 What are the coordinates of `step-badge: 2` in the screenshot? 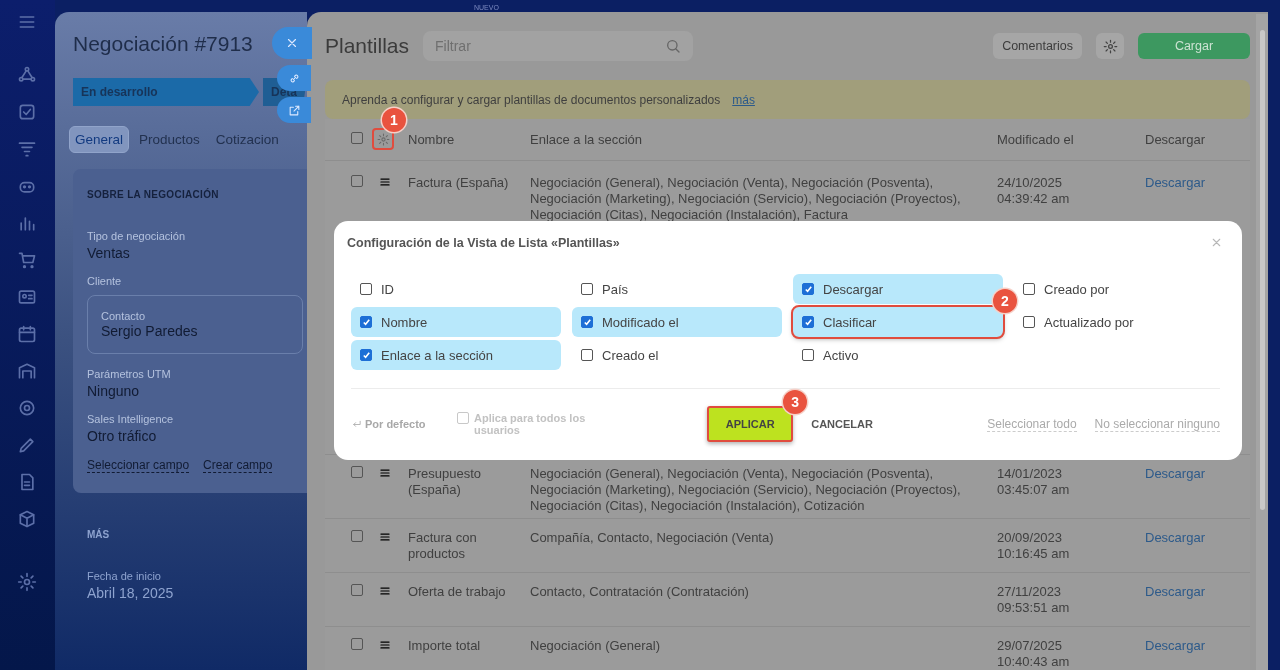 It's located at (1005, 301).